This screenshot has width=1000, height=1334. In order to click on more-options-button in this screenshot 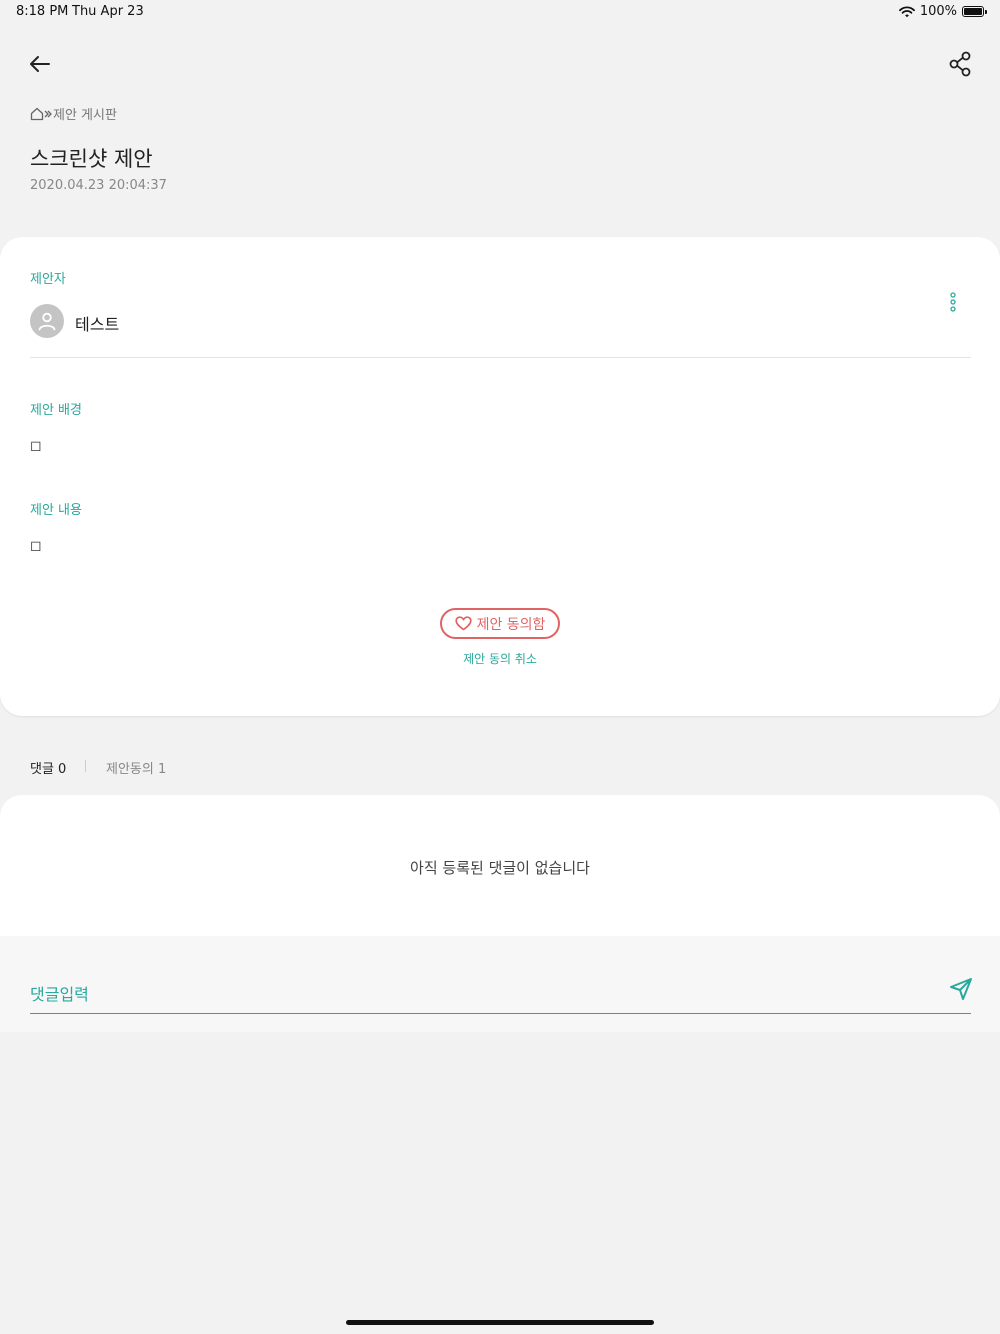, I will do `click(953, 302)`.